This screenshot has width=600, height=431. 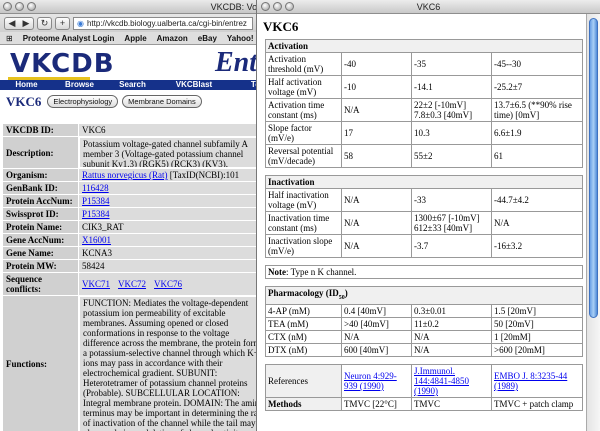 What do you see at coordinates (370, 381) in the screenshot?
I see `reference-link: Neuron 4:929-939 (1990)` at bounding box center [370, 381].